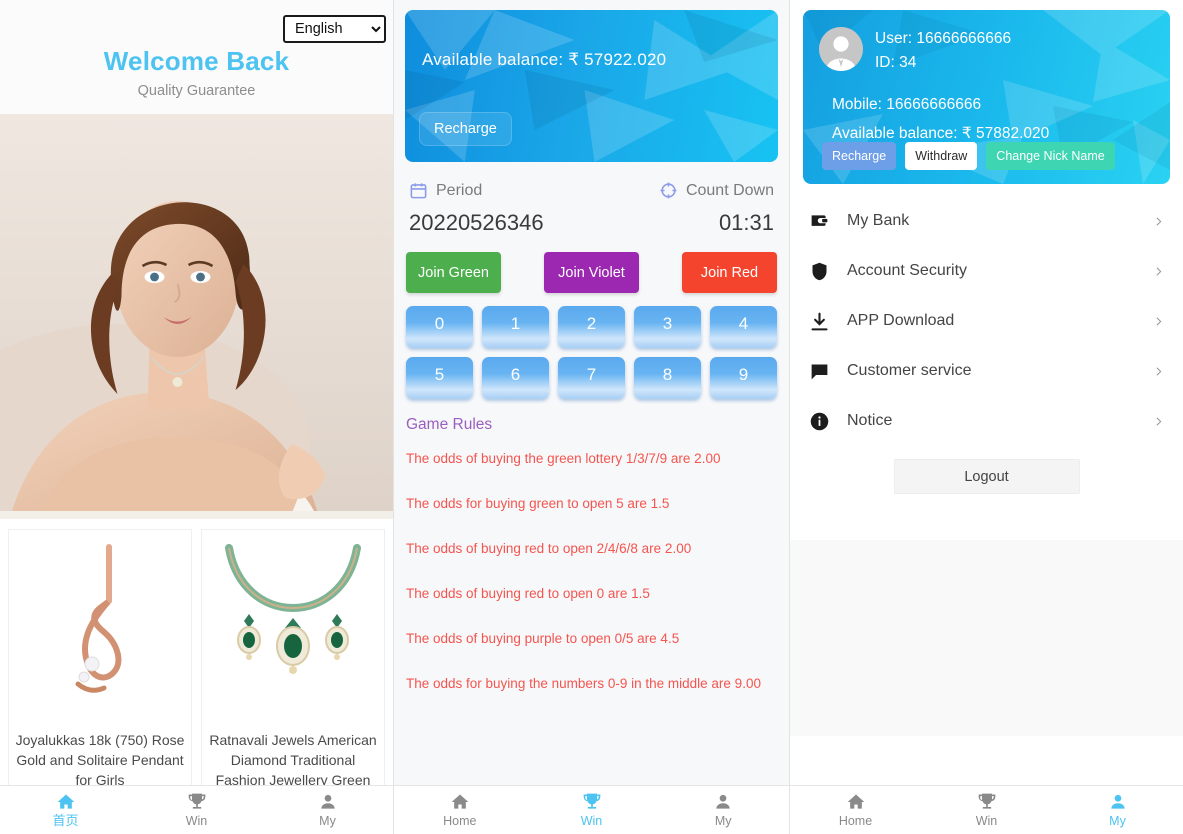  Describe the element at coordinates (743, 378) in the screenshot. I see `number-button-9: 9` at that location.